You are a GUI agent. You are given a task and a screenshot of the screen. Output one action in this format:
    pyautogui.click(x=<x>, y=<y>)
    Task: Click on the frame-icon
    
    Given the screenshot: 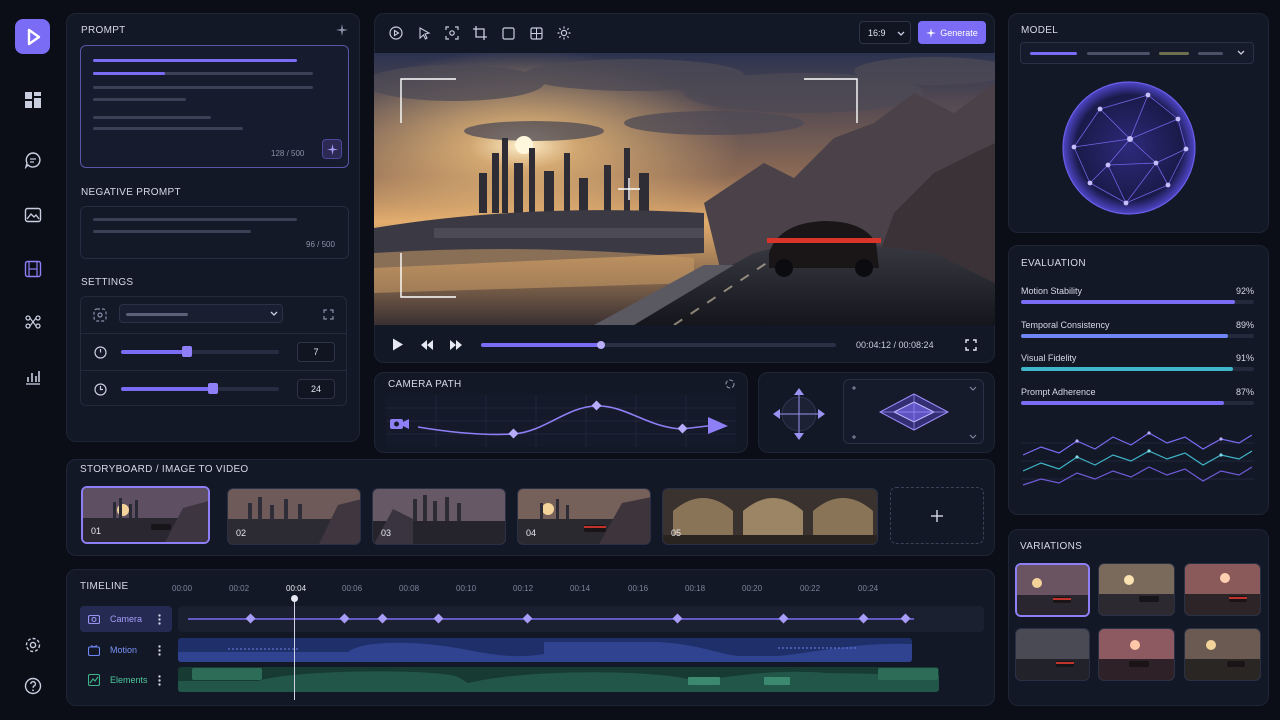 What is the action you would take?
    pyautogui.click(x=508, y=33)
    